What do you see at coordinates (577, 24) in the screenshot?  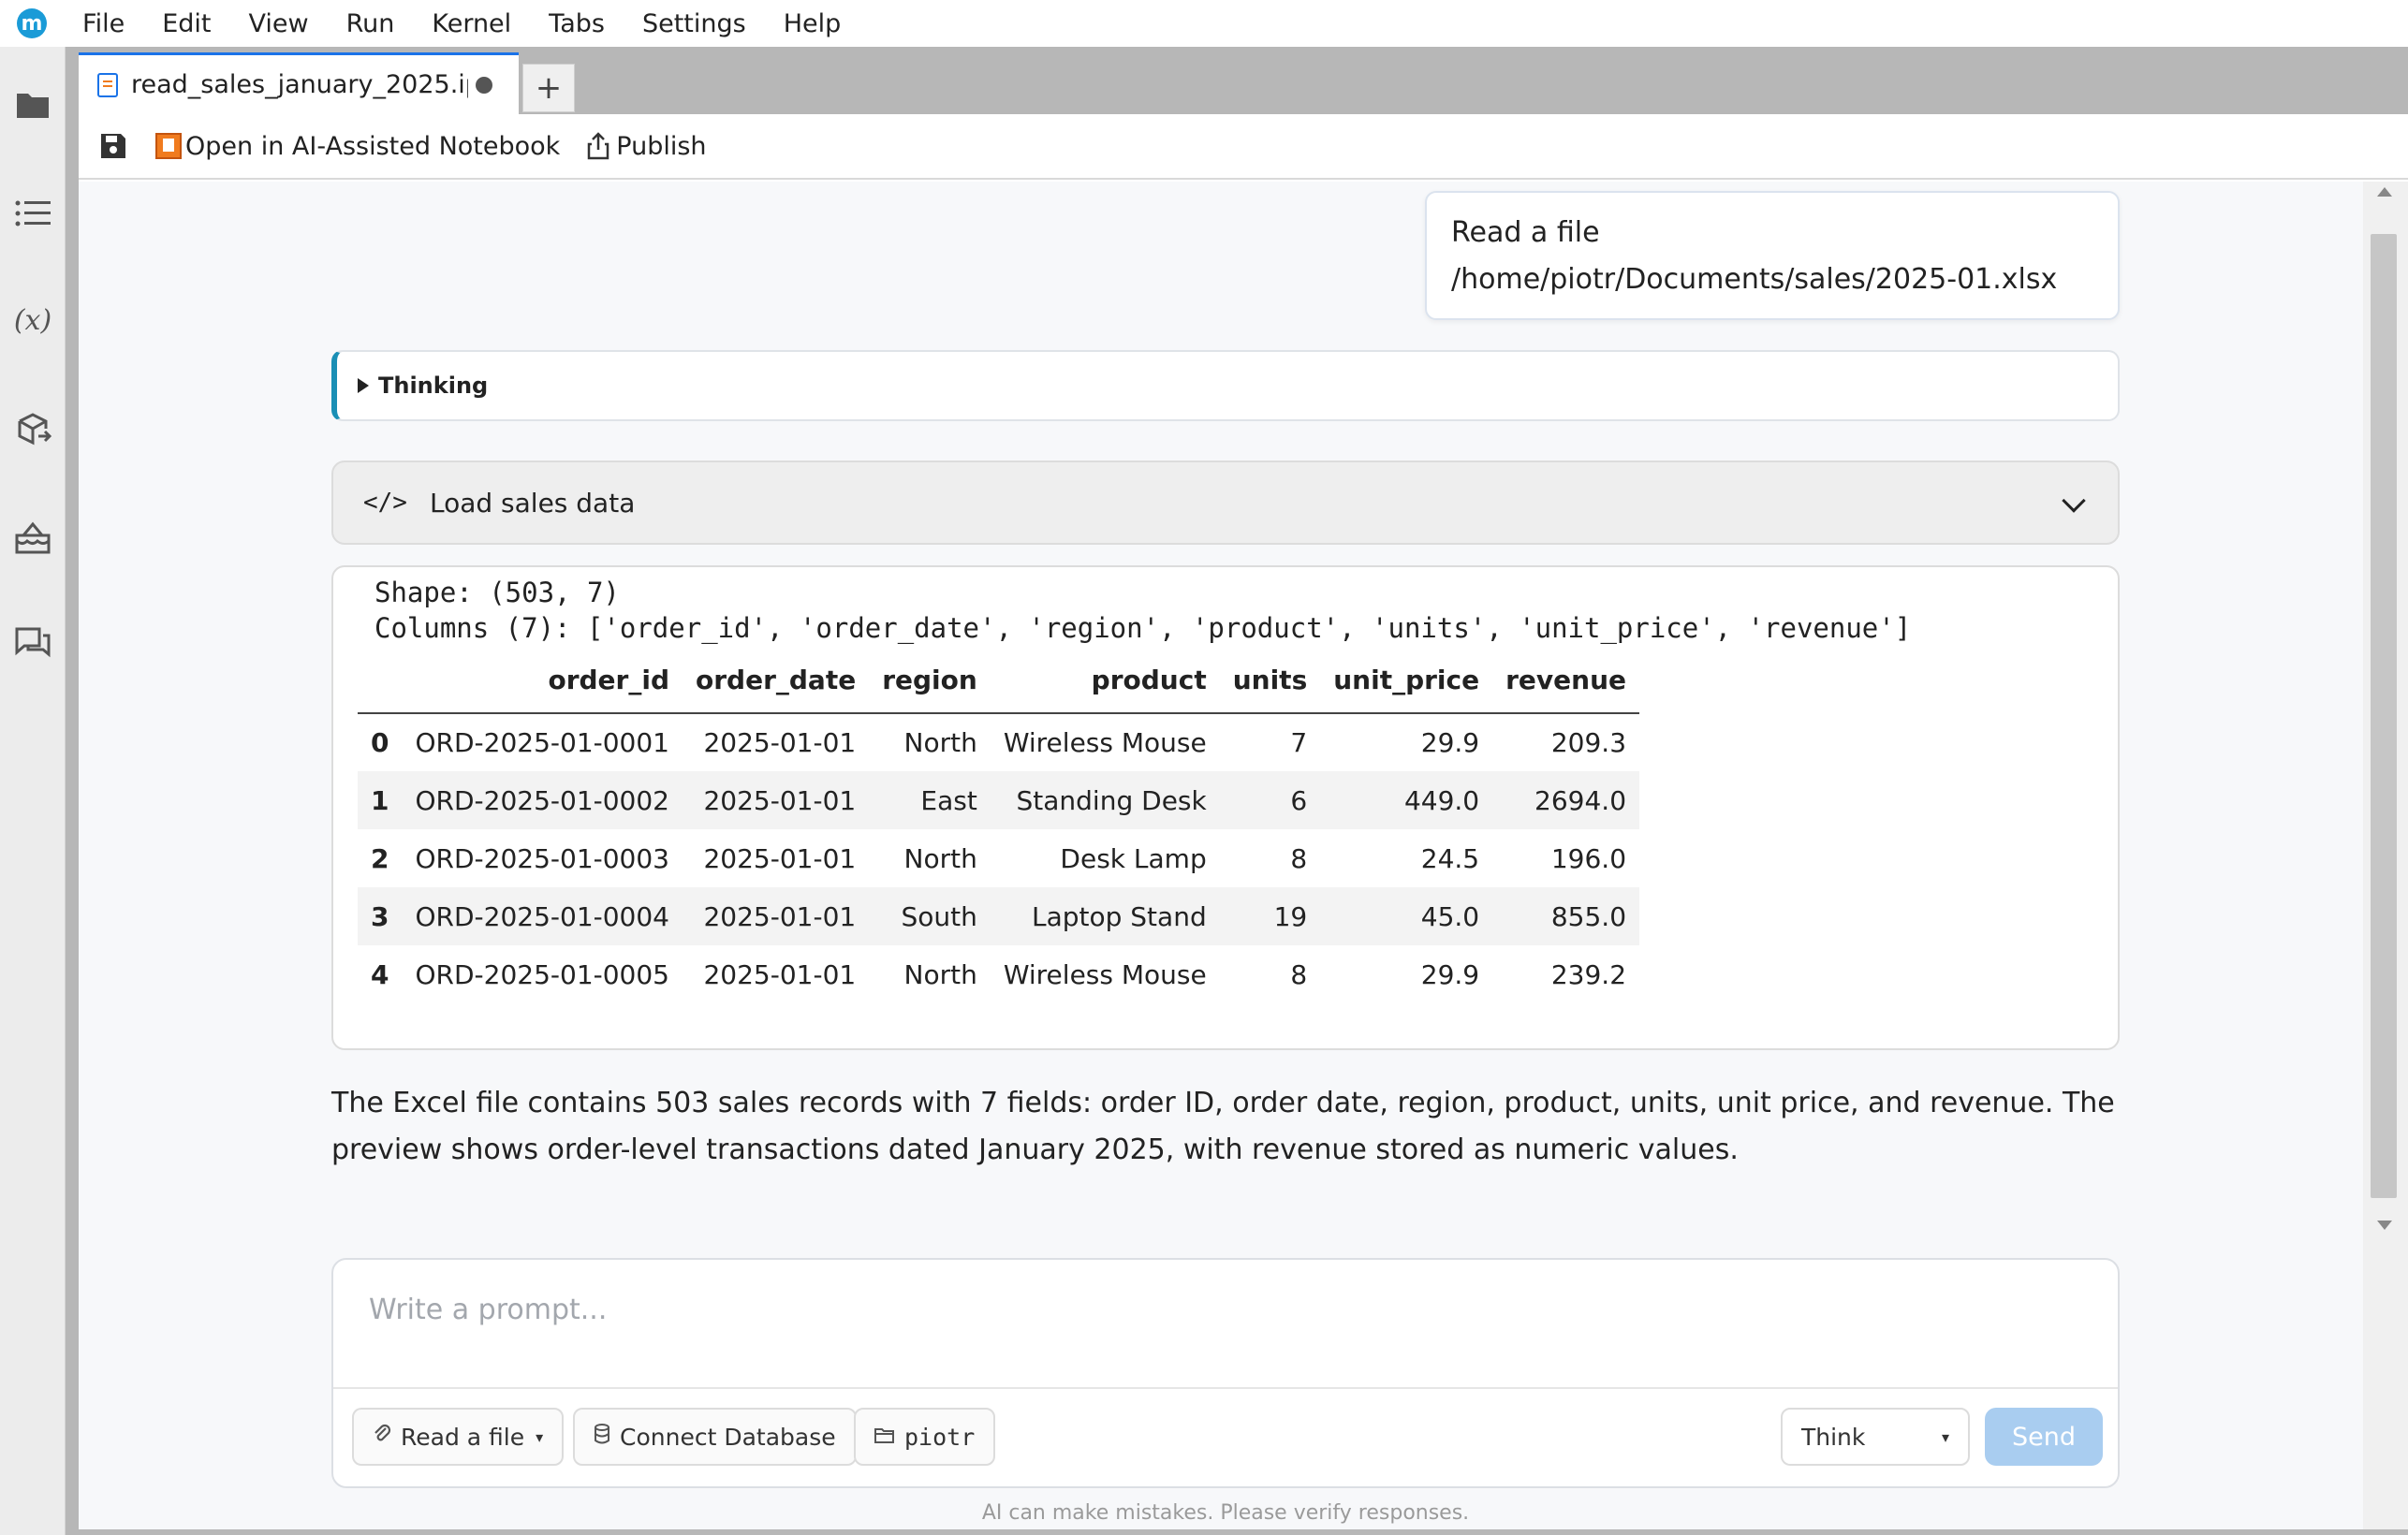 I see `menu-tabs: Tabs` at bounding box center [577, 24].